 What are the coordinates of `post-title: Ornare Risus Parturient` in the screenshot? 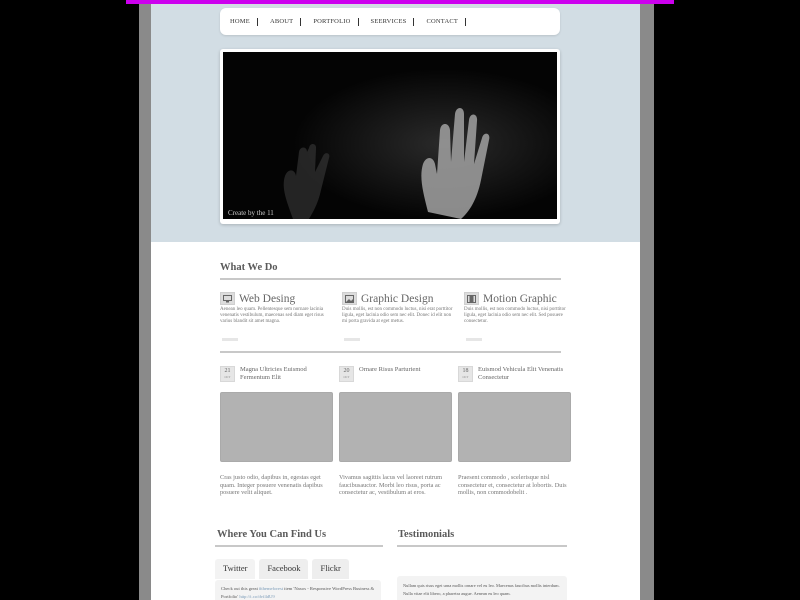 It's located at (389, 370).